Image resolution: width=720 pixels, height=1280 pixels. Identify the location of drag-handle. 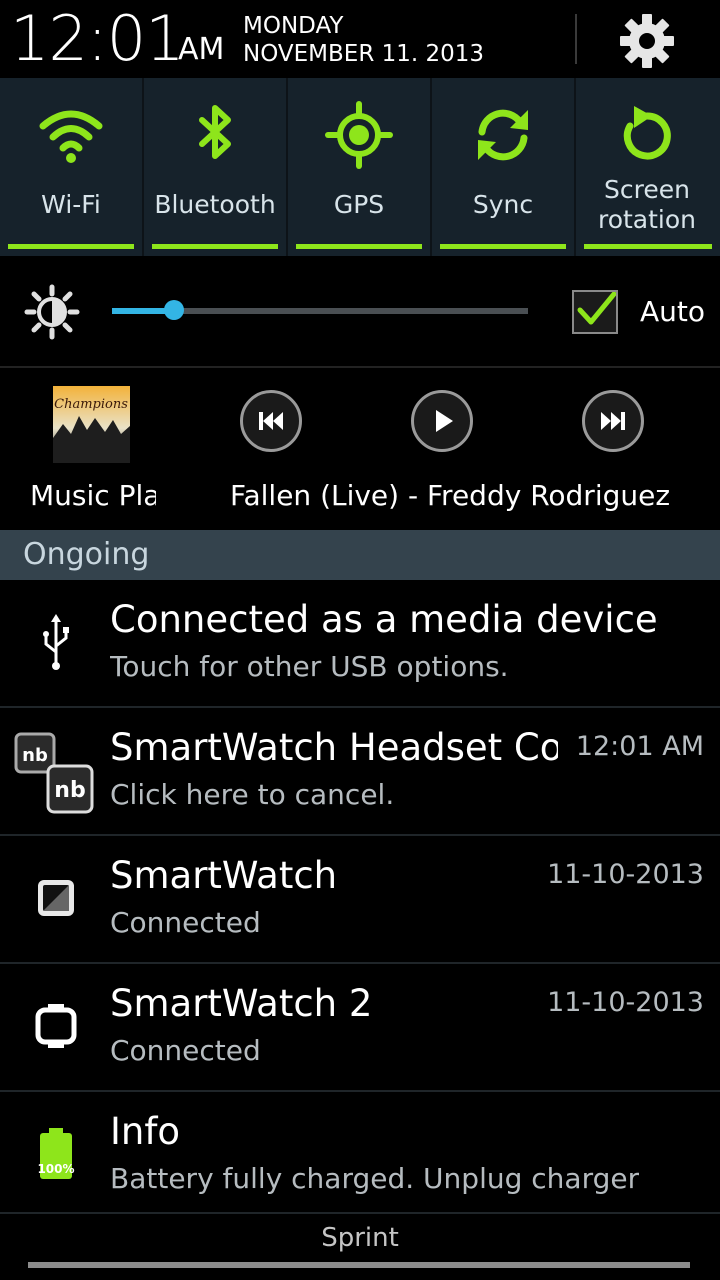
(359, 1265).